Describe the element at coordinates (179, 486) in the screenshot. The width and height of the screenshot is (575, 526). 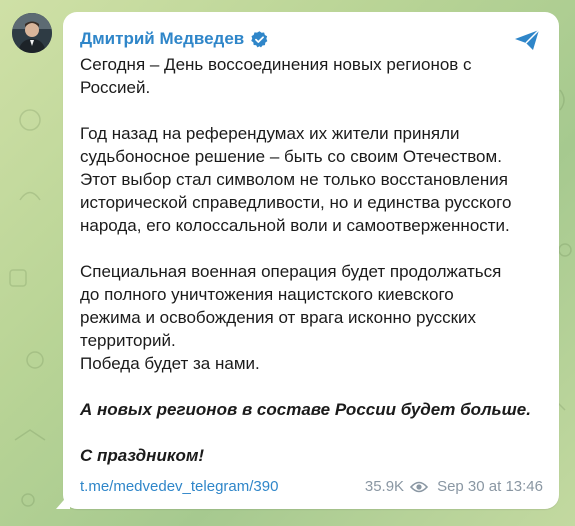
I see `post-link: t.me/medvedev_telegram/390` at that location.